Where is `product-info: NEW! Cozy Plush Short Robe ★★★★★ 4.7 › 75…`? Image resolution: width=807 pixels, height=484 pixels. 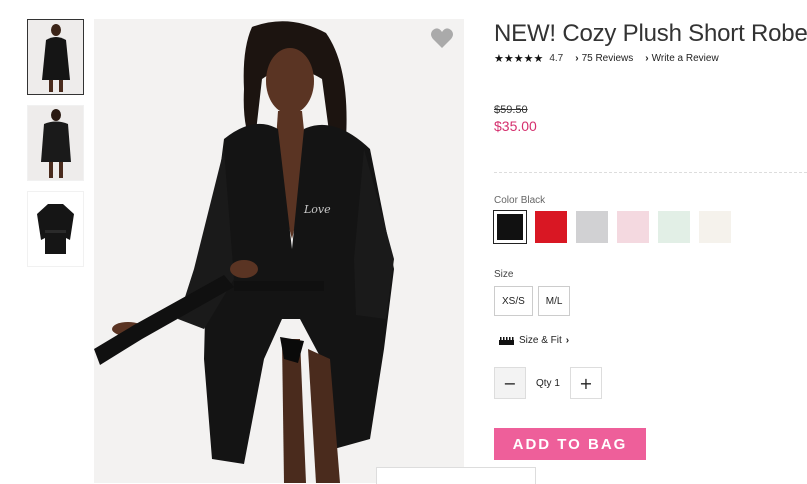
product-info: NEW! Cozy Plush Short Robe ★★★★★ 4.7 › 75… is located at coordinates (650, 42).